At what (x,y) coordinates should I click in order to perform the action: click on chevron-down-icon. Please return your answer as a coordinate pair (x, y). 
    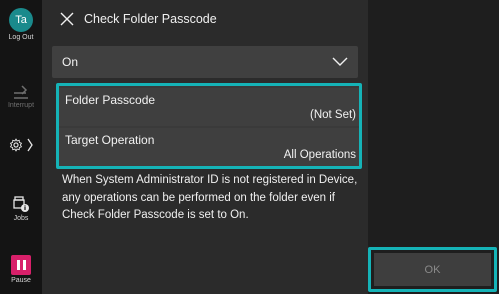
    Looking at the image, I should click on (340, 61).